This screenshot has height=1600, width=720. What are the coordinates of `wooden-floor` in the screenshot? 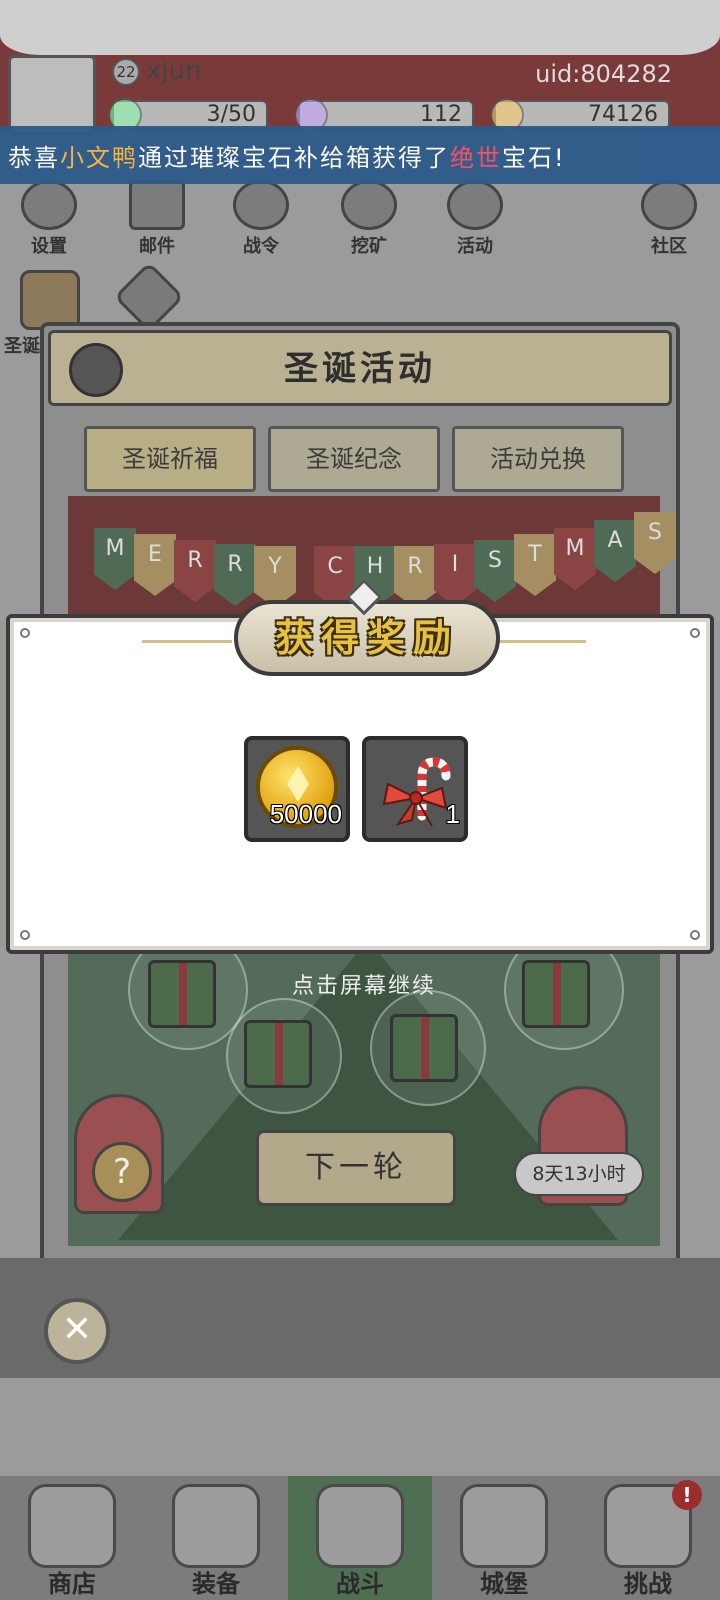 It's located at (360, 1318).